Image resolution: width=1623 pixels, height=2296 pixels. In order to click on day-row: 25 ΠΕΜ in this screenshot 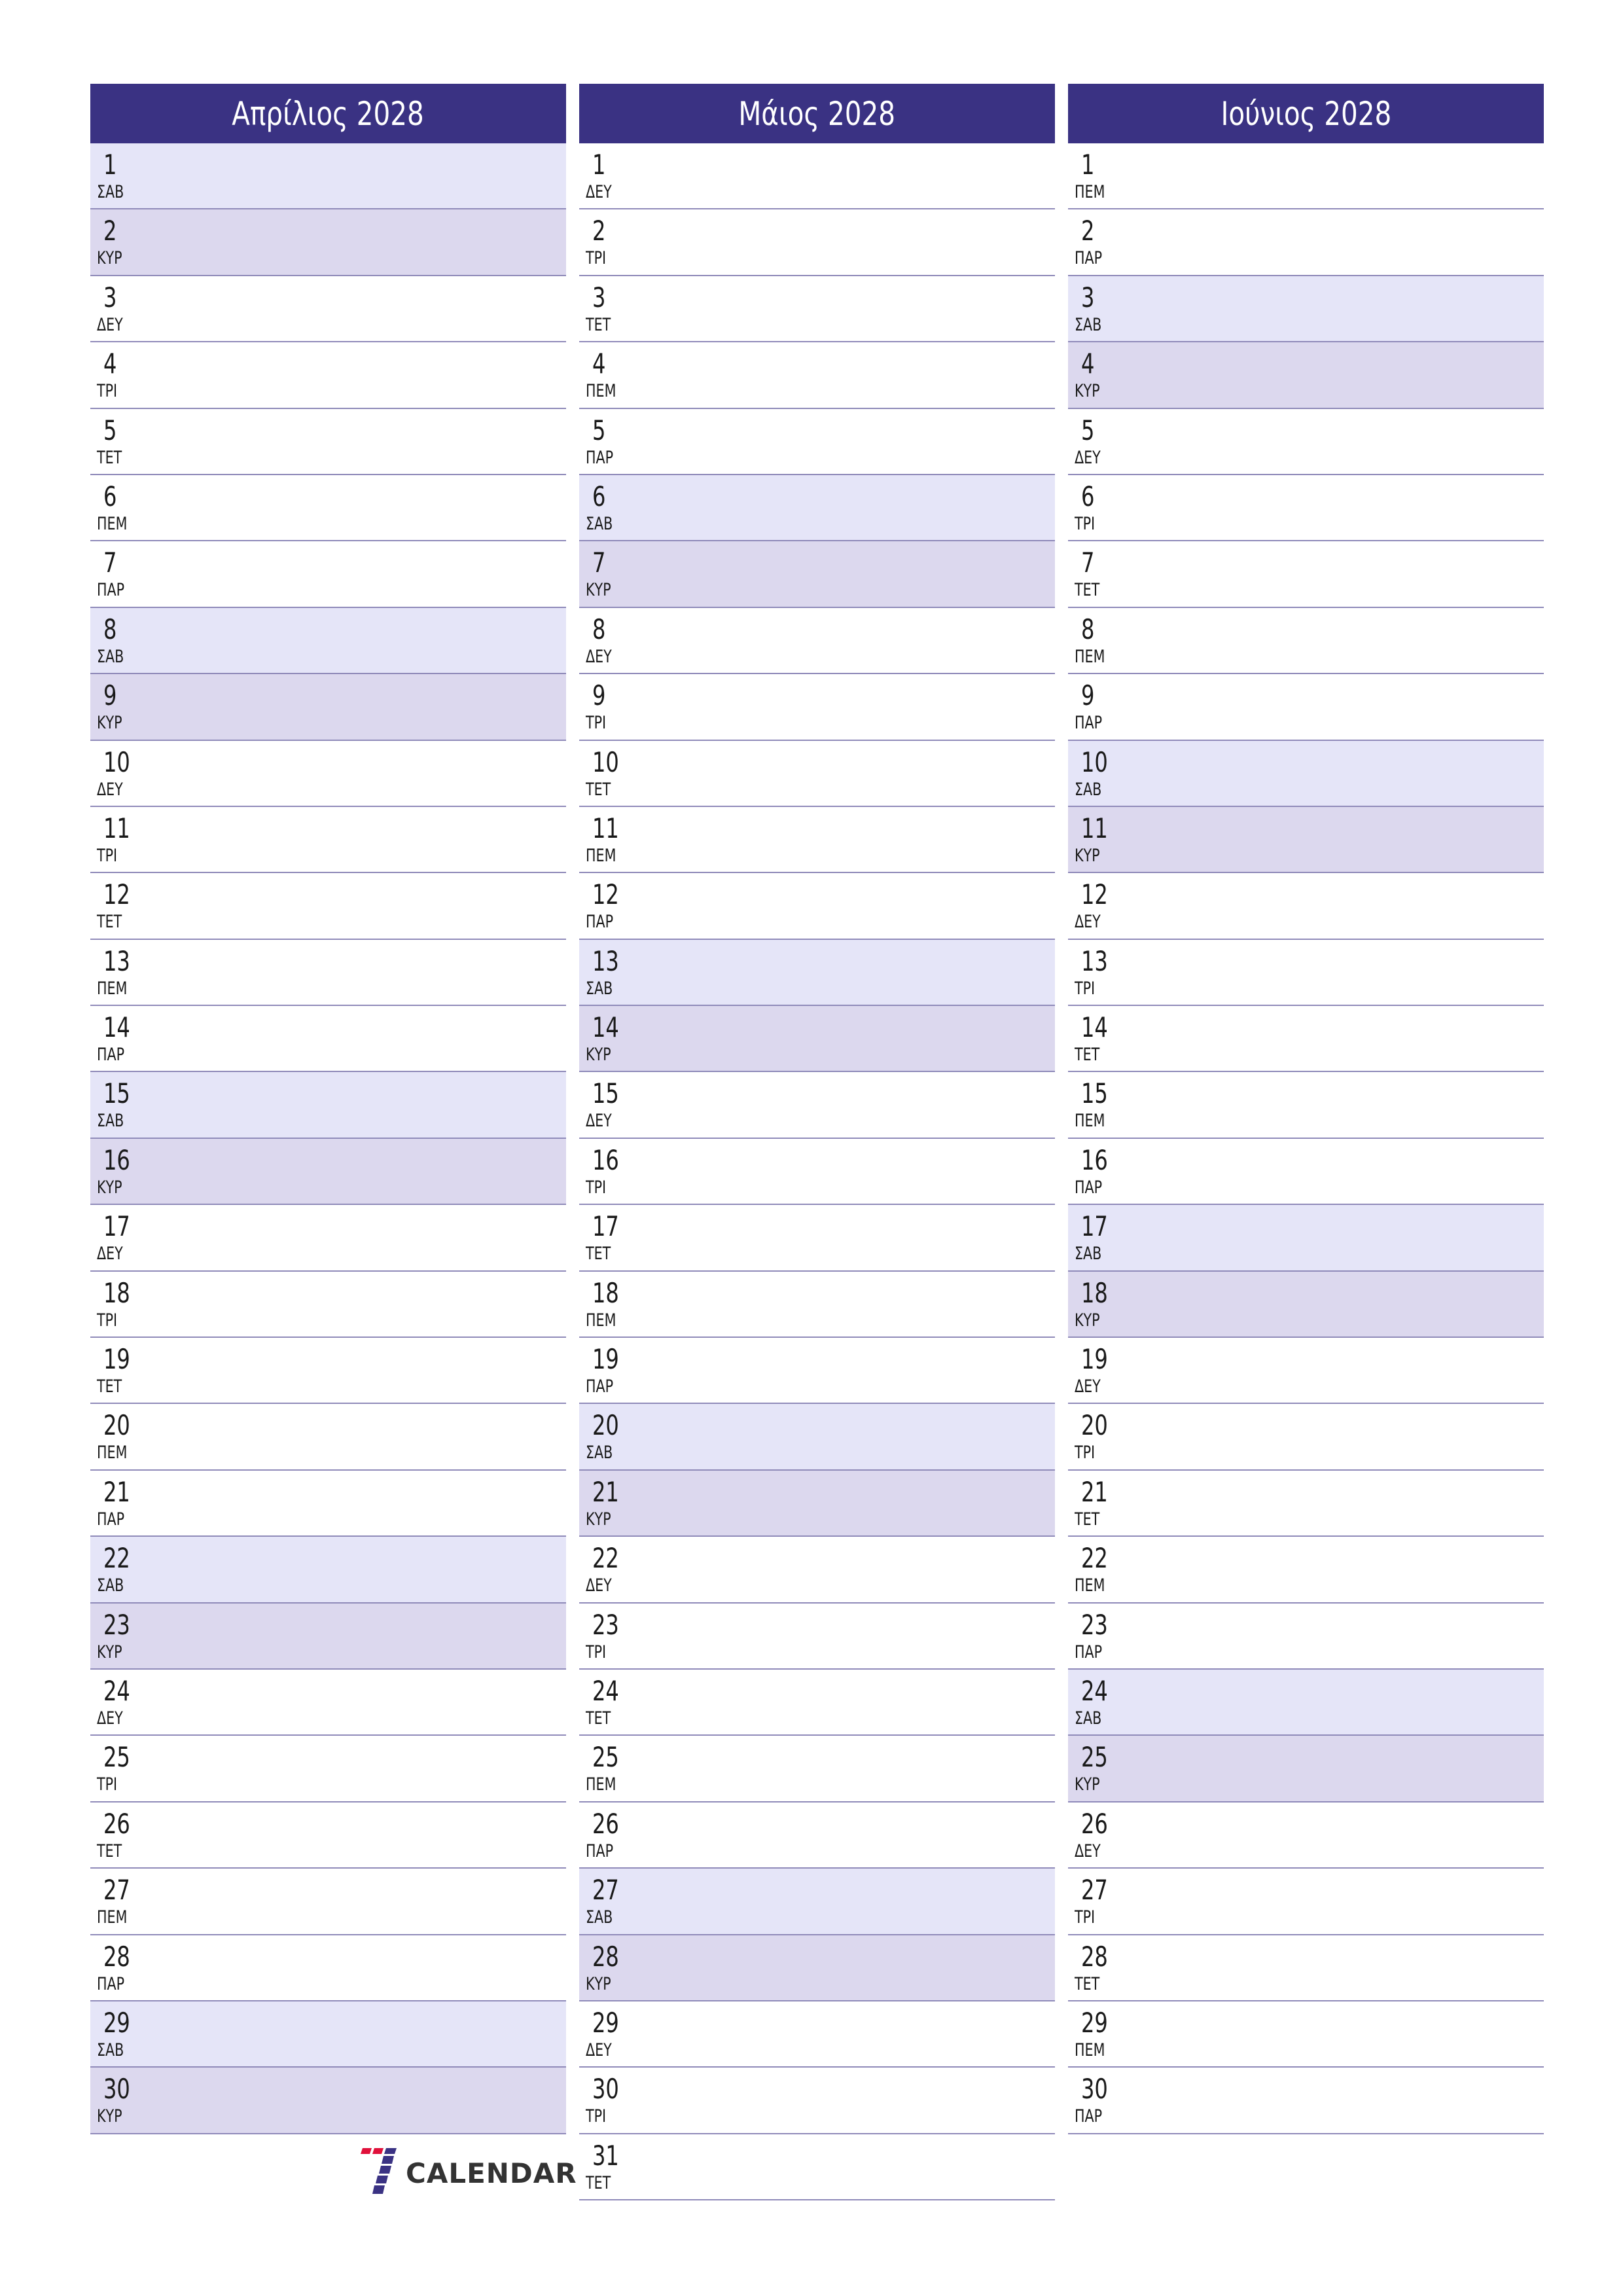, I will do `click(817, 1769)`.